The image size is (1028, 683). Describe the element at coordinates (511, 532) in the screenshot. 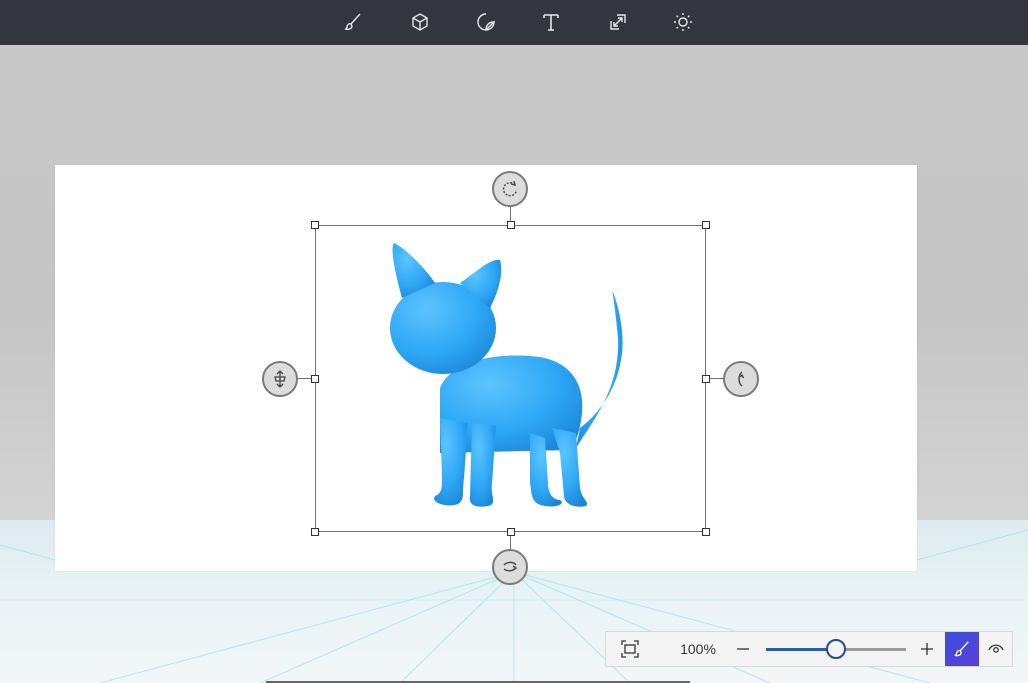

I see `resize-handle-bottom` at that location.